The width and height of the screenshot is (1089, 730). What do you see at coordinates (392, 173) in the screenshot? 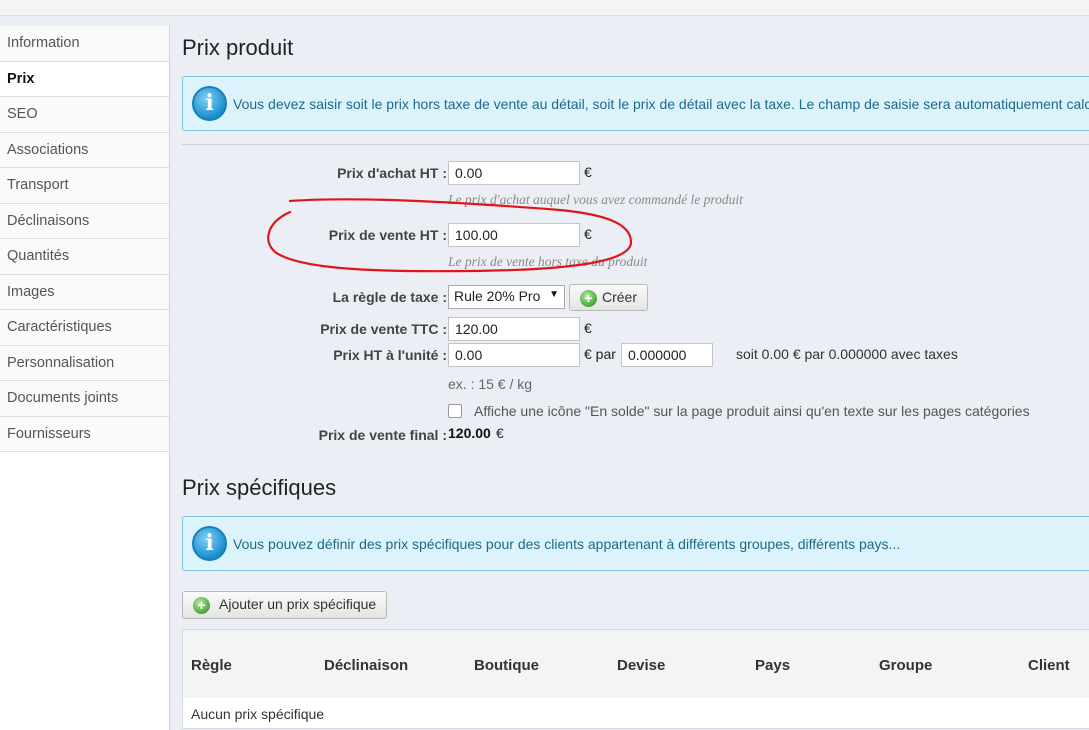
I see `wholesale-price-label: Prix d'achat HT :` at bounding box center [392, 173].